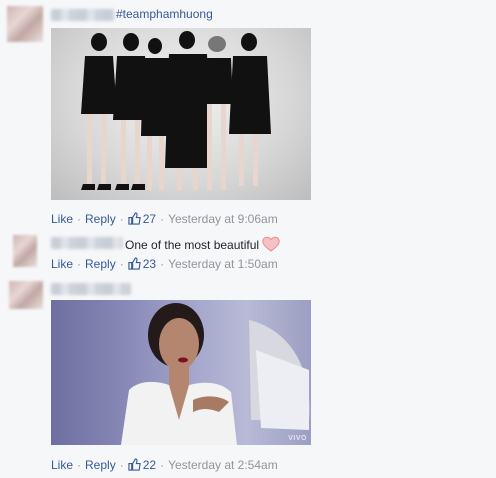 The height and width of the screenshot is (478, 496). Describe the element at coordinates (271, 244) in the screenshot. I see `heart-icon` at that location.